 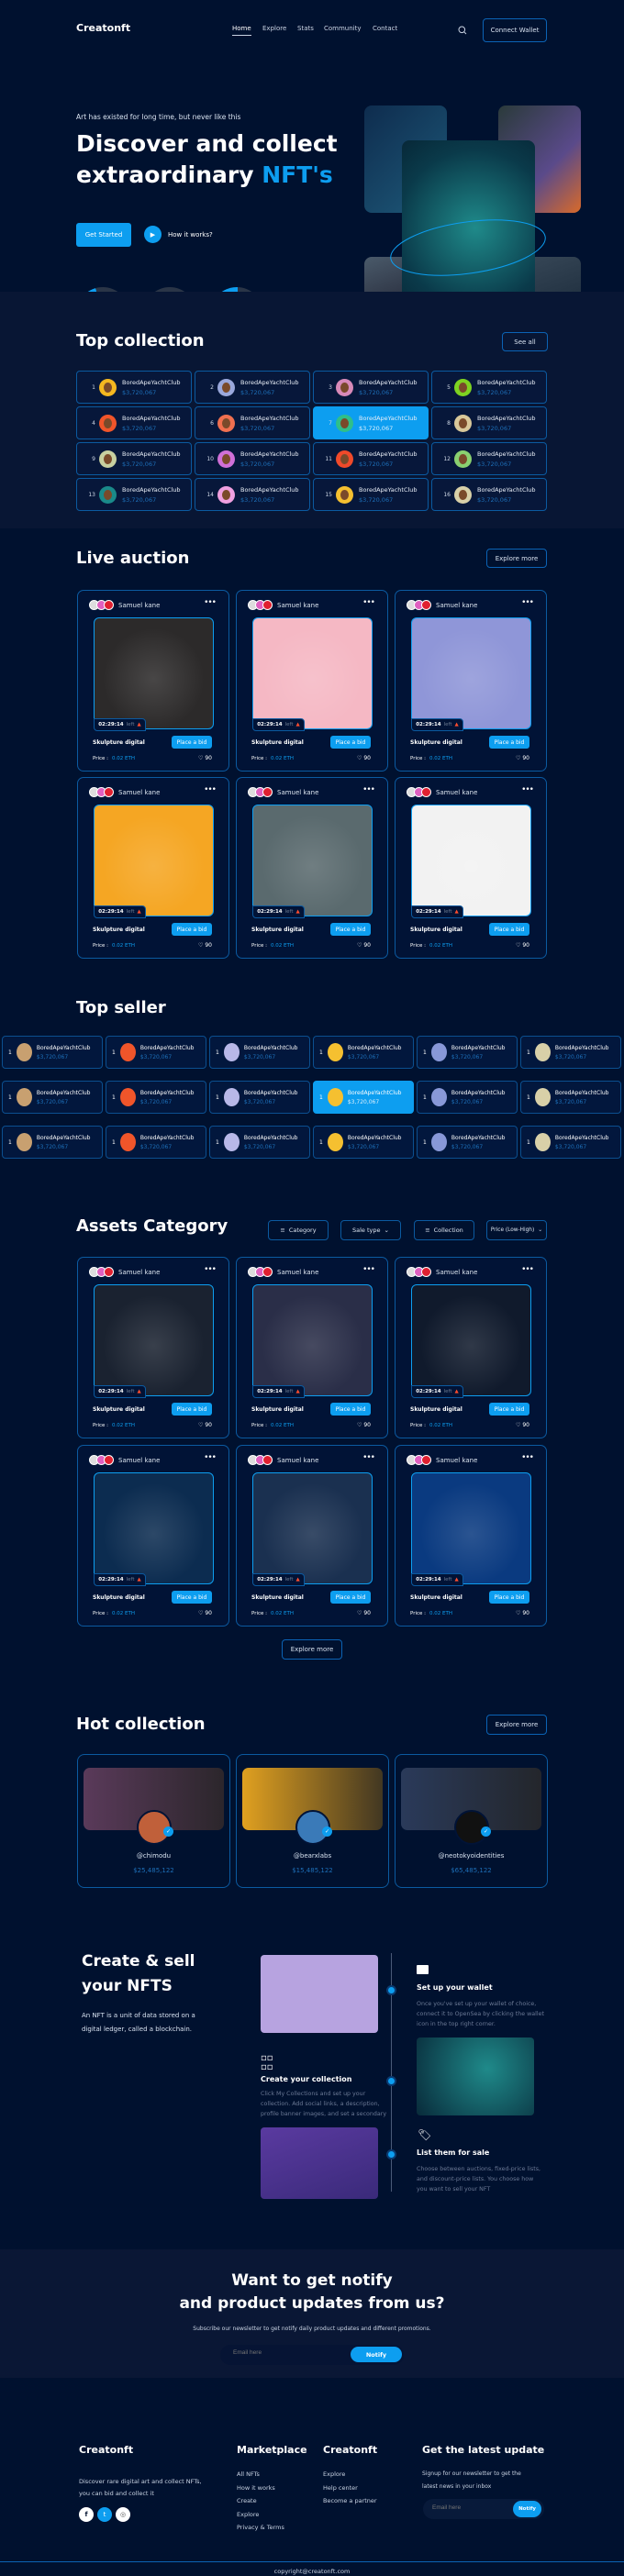 What do you see at coordinates (312, 1649) in the screenshot?
I see `assets-explore-button: Explore more` at bounding box center [312, 1649].